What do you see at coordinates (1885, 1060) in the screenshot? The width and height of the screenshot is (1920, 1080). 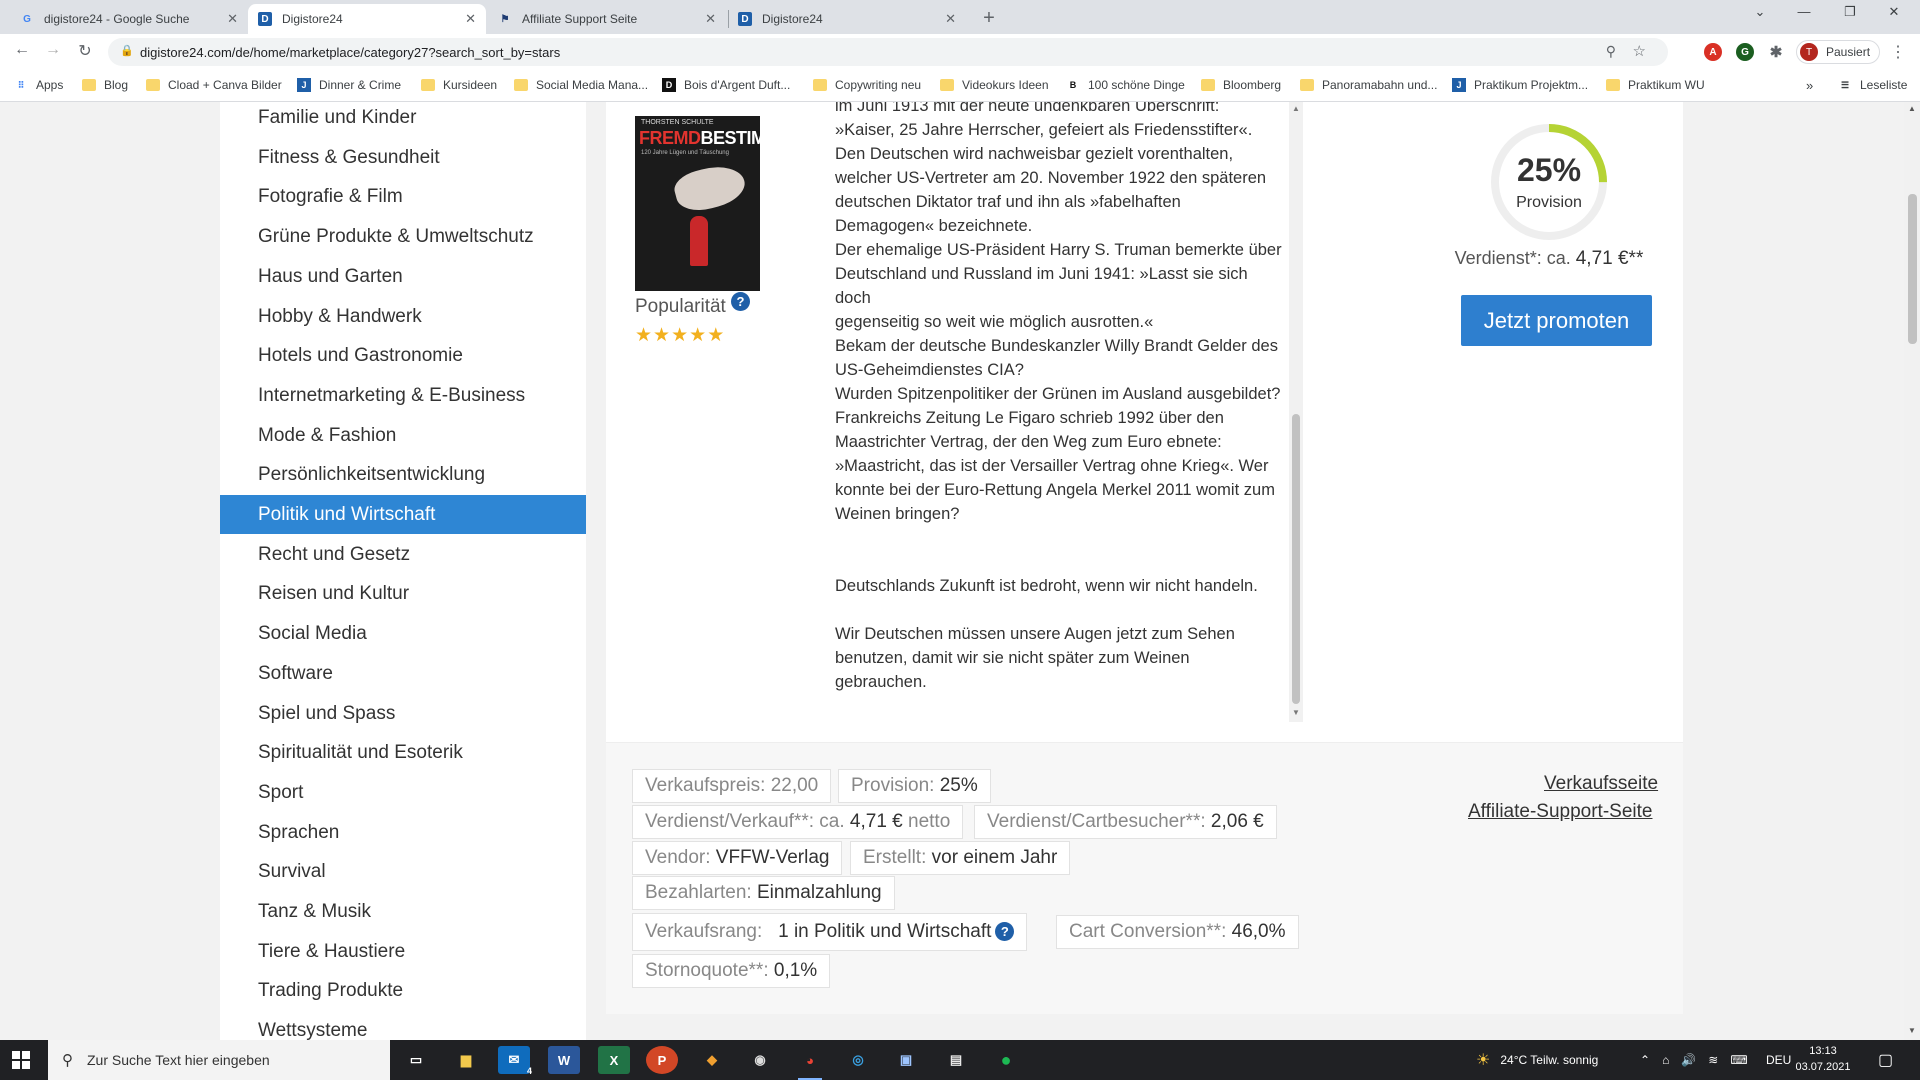 I see `notification-icon: ▢` at bounding box center [1885, 1060].